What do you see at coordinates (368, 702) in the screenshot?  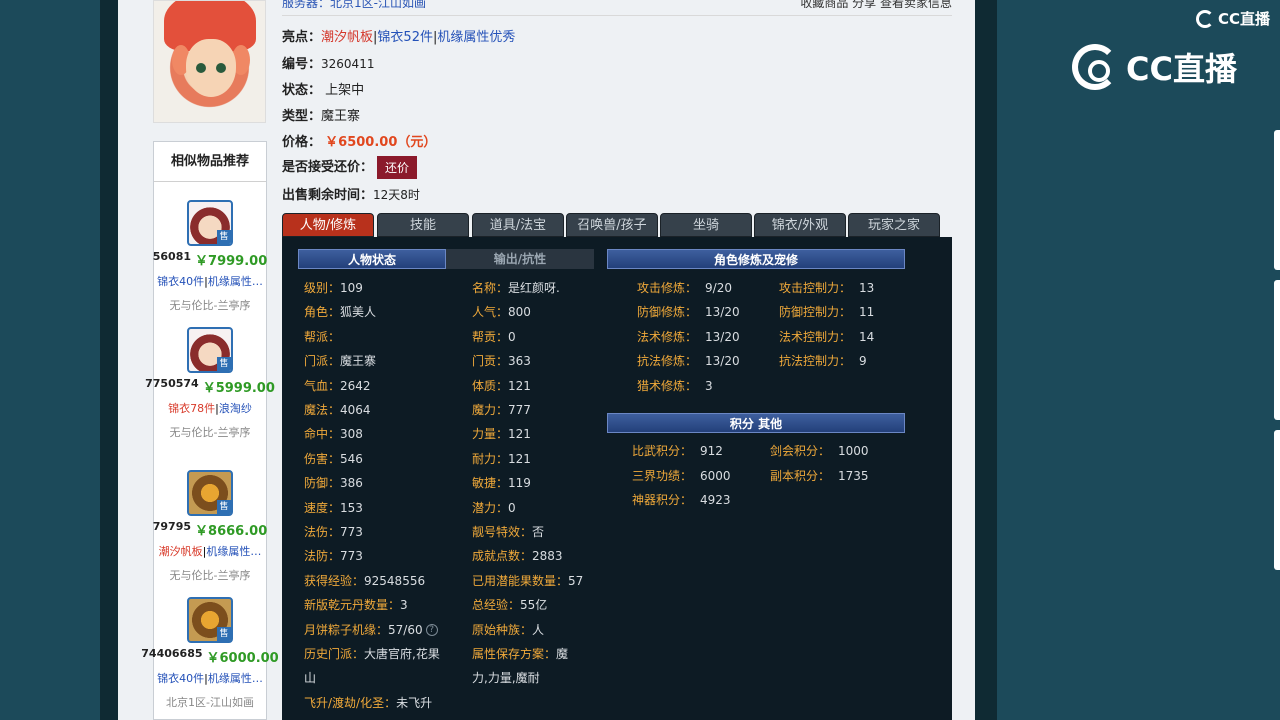 I see `stat-left_col-row: 飞升/渡劫/化圣：未飞升` at bounding box center [368, 702].